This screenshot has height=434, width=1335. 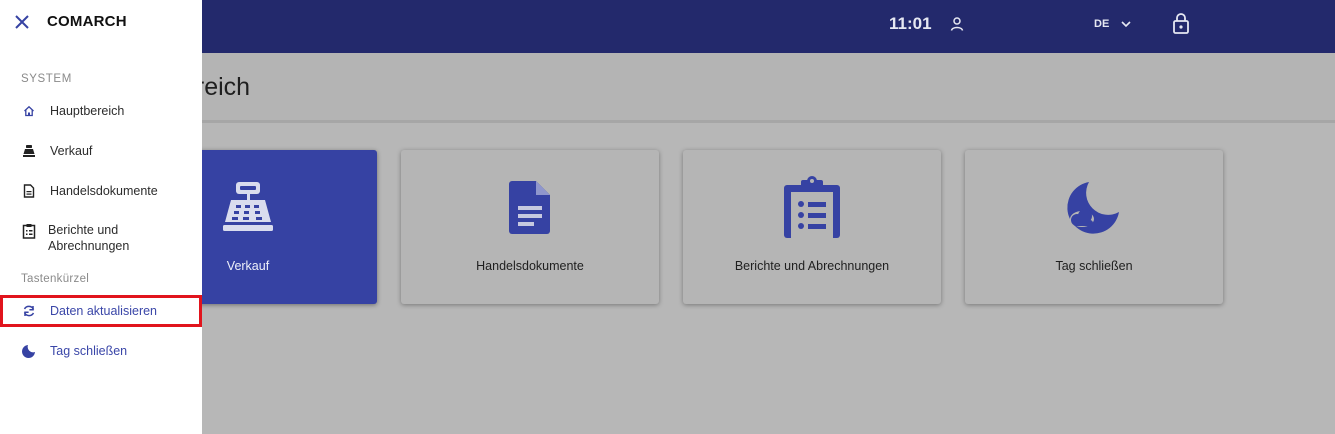 I want to click on sidebar-item-verkauf: Verkauf, so click(x=101, y=151).